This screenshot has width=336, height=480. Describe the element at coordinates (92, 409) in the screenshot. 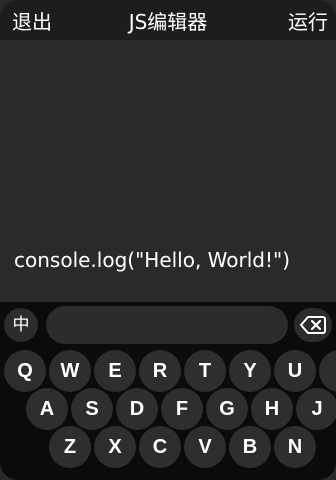

I see `key-s: S` at that location.